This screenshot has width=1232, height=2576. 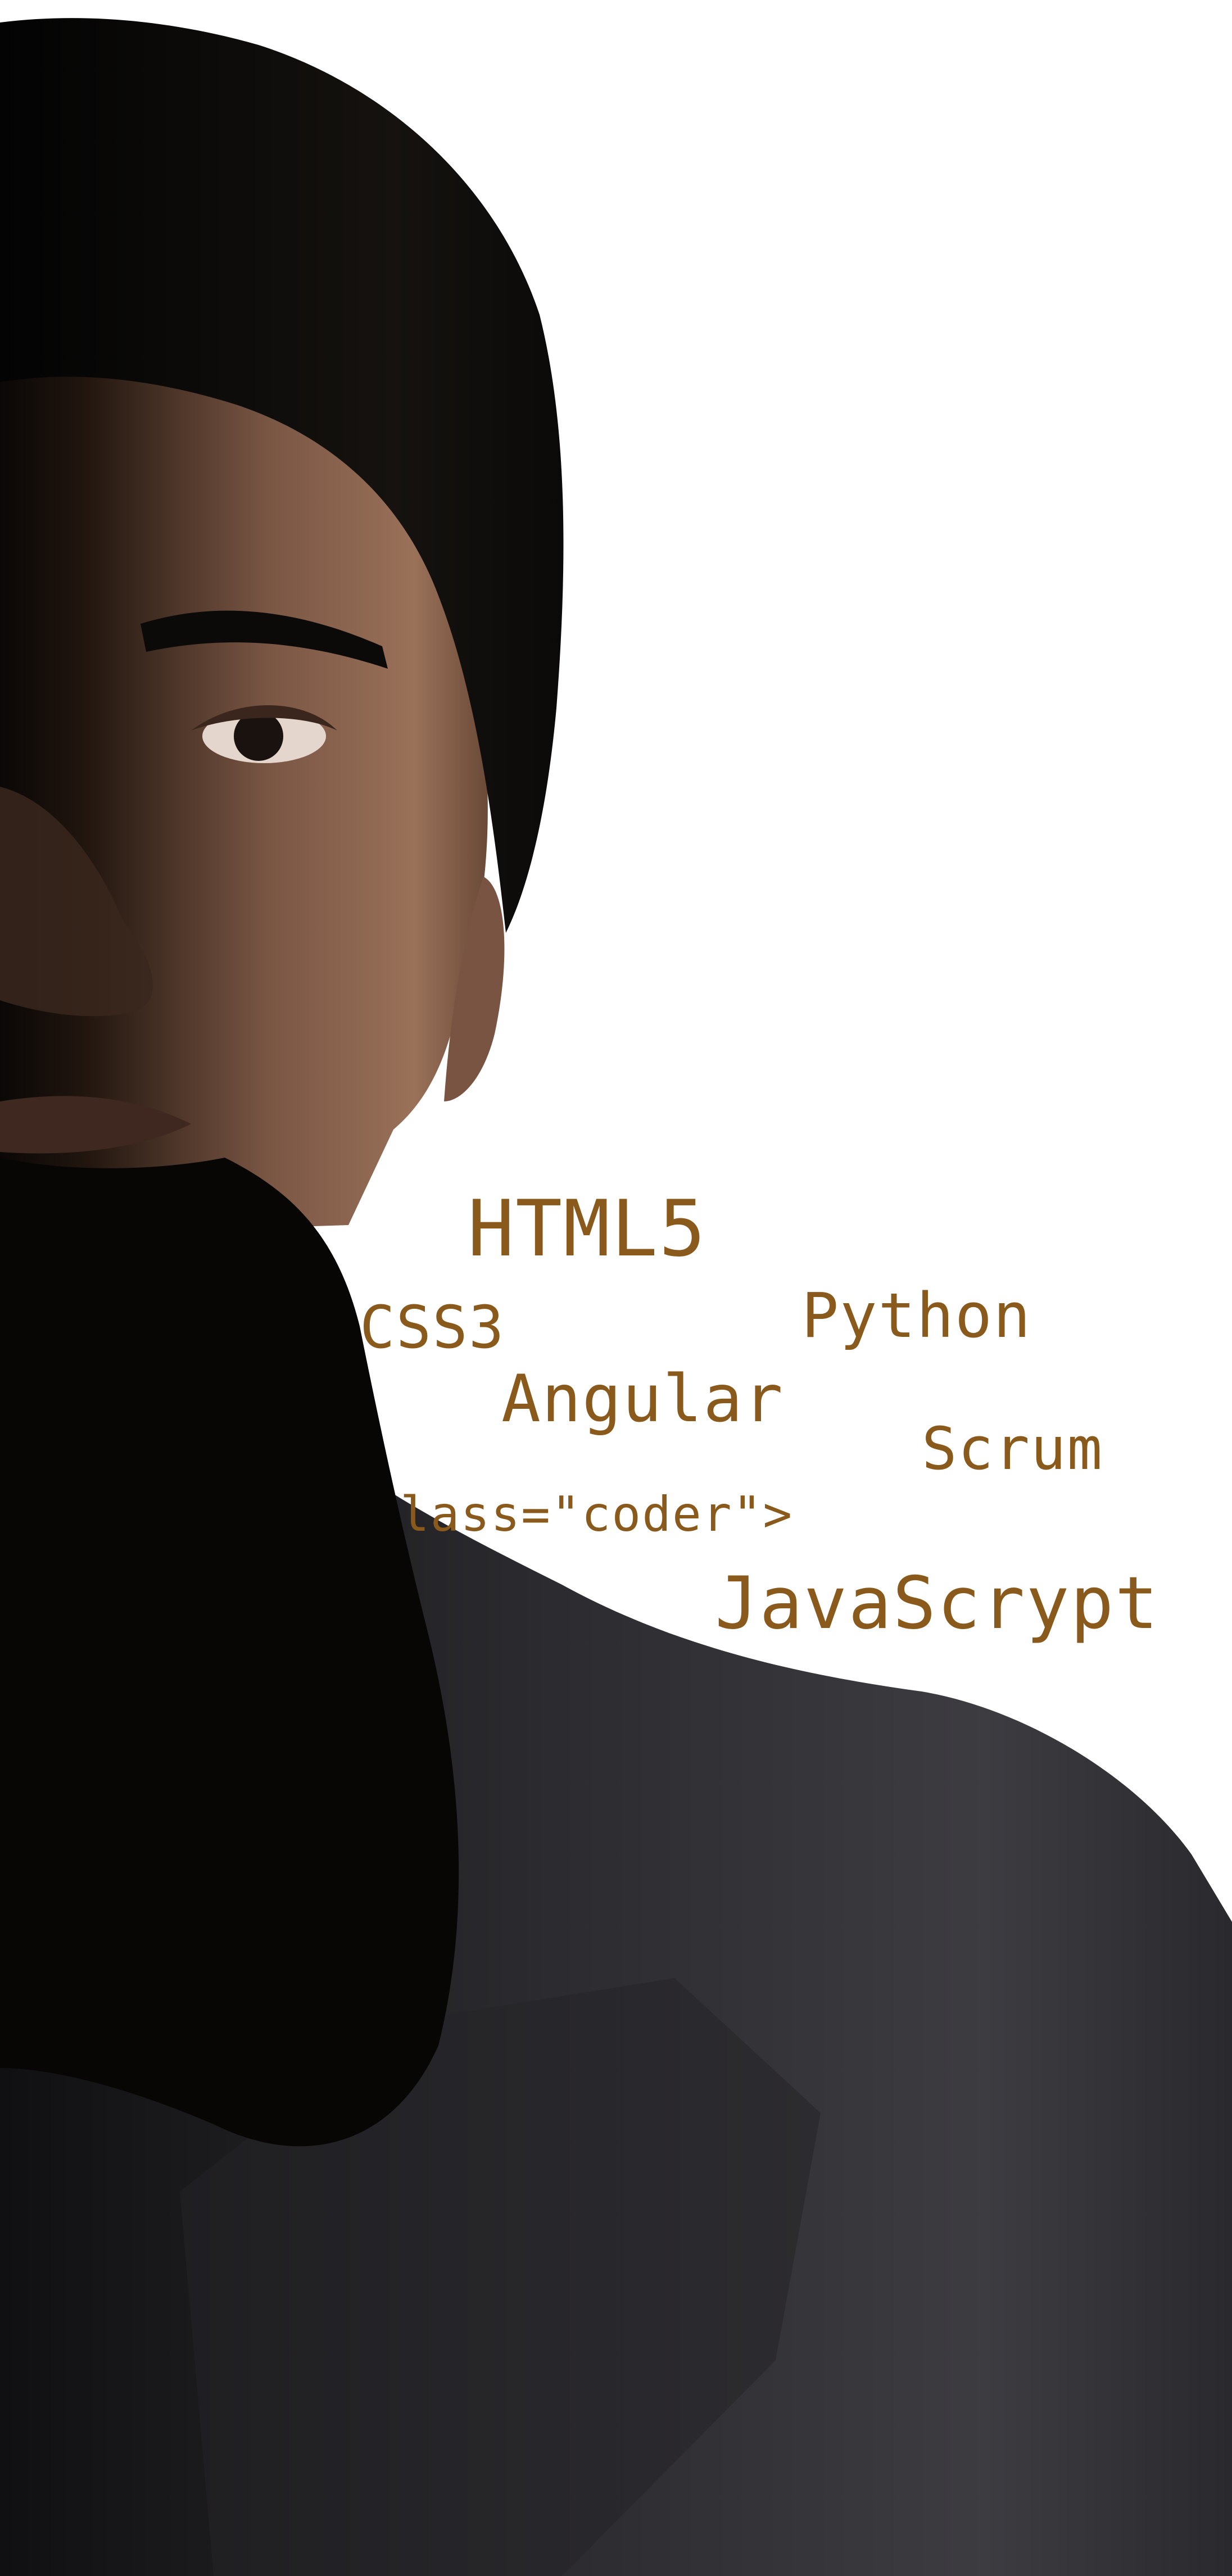 What do you see at coordinates (916, 1316) in the screenshot?
I see `keyword-python: Python` at bounding box center [916, 1316].